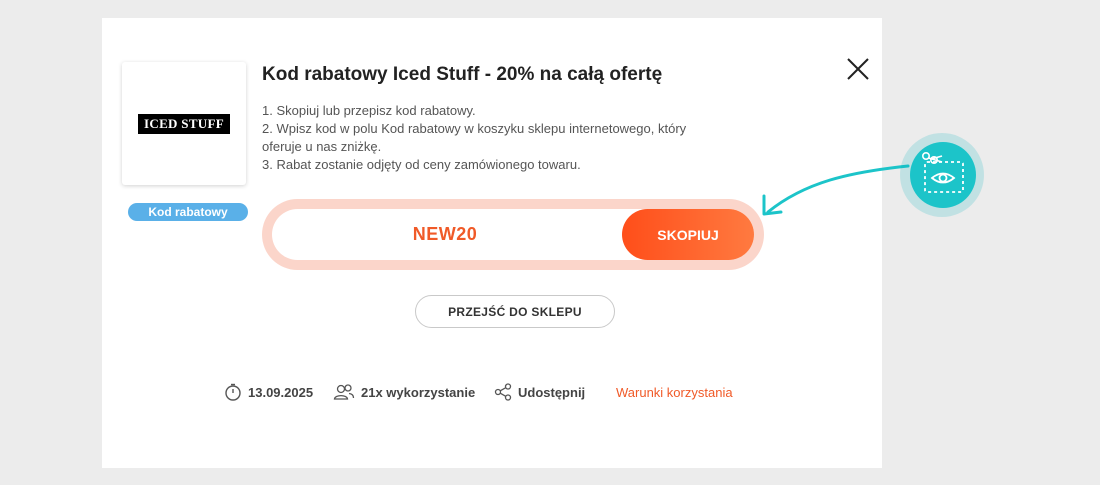 Image resolution: width=1100 pixels, height=485 pixels. I want to click on callout-arrow, so click(836, 190).